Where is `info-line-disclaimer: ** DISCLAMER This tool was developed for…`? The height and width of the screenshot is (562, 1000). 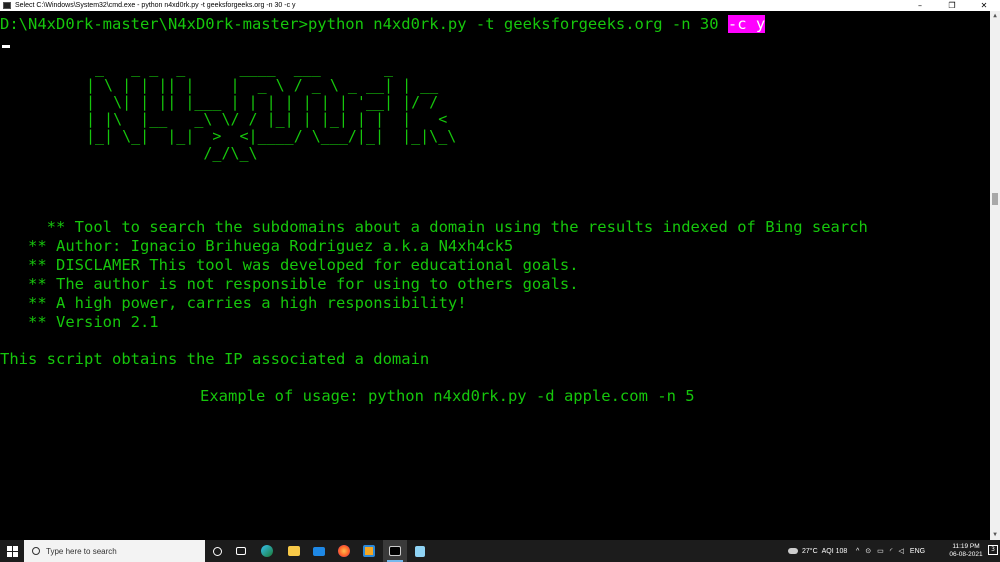
info-line-disclaimer: ** DISCLAMER This tool was developed for… is located at coordinates (289, 265).